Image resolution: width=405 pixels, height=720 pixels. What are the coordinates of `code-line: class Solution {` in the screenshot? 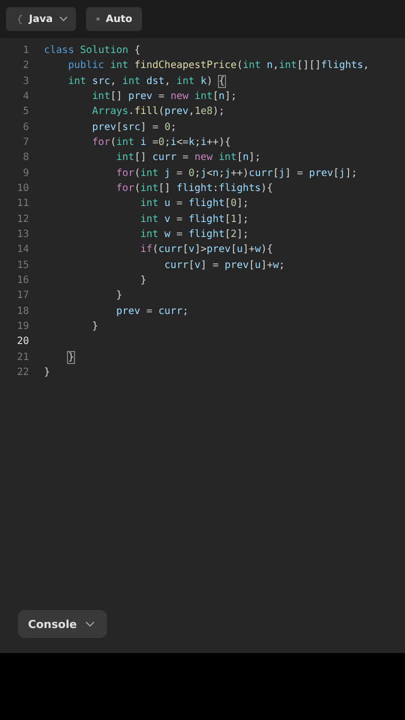 It's located at (92, 50).